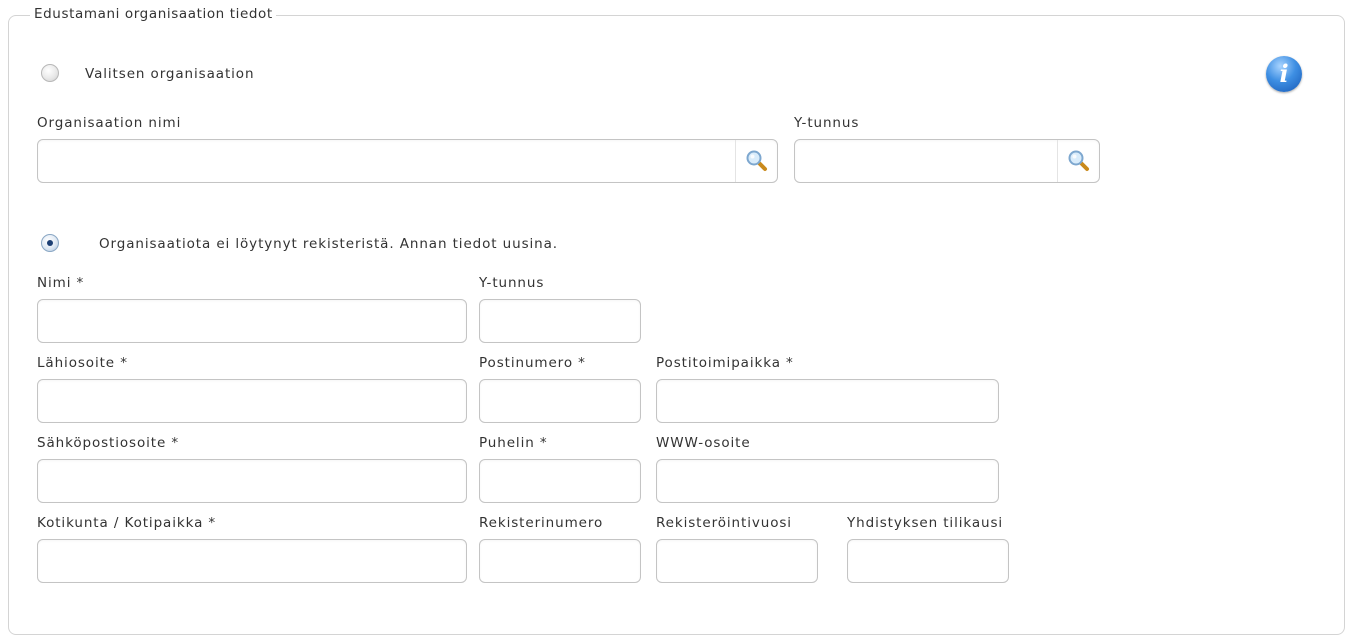  Describe the element at coordinates (513, 443) in the screenshot. I see `phone-label: Puhelin *` at that location.